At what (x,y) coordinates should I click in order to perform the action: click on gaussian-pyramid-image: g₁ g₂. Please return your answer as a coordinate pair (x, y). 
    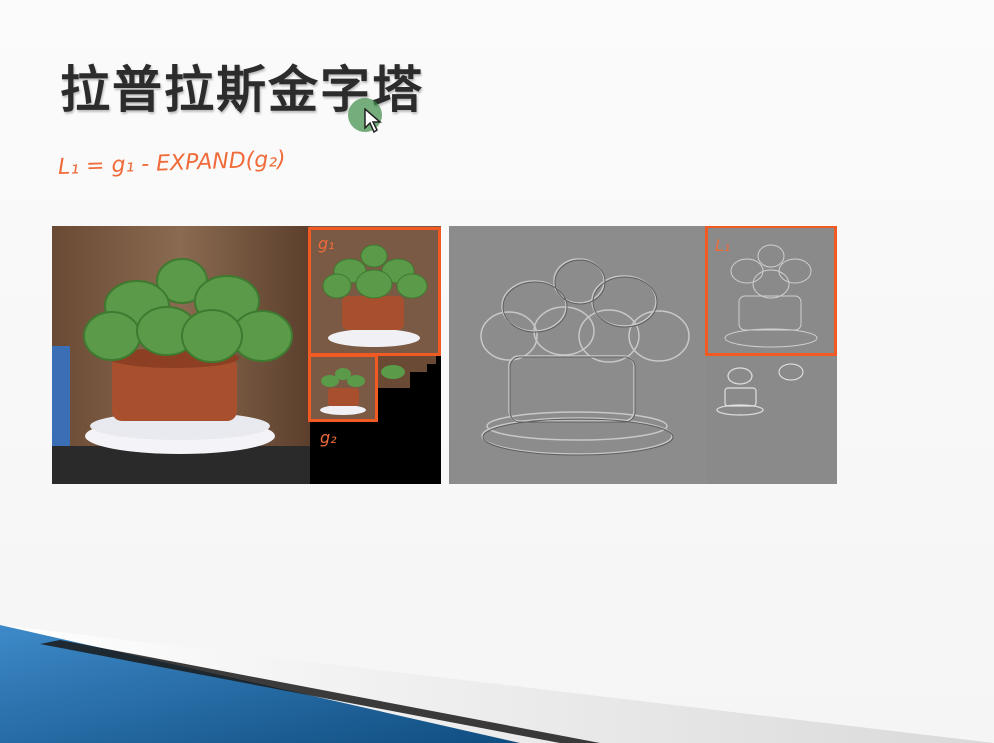
    Looking at the image, I should click on (246, 355).